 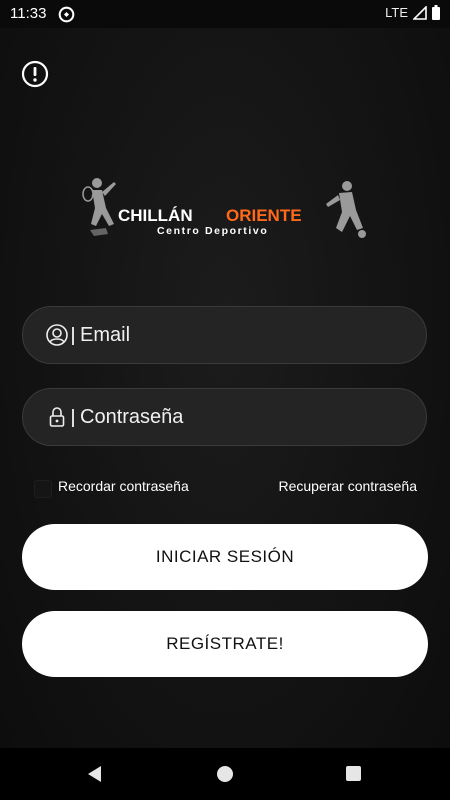 What do you see at coordinates (95, 774) in the screenshot?
I see `back-icon` at bounding box center [95, 774].